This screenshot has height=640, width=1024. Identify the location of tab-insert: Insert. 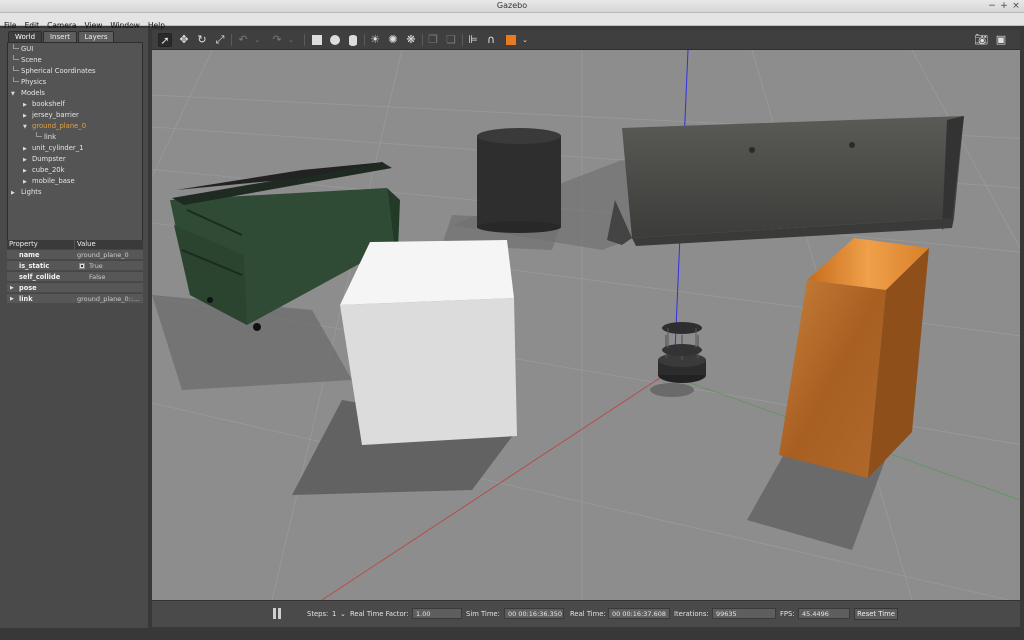
(60, 36).